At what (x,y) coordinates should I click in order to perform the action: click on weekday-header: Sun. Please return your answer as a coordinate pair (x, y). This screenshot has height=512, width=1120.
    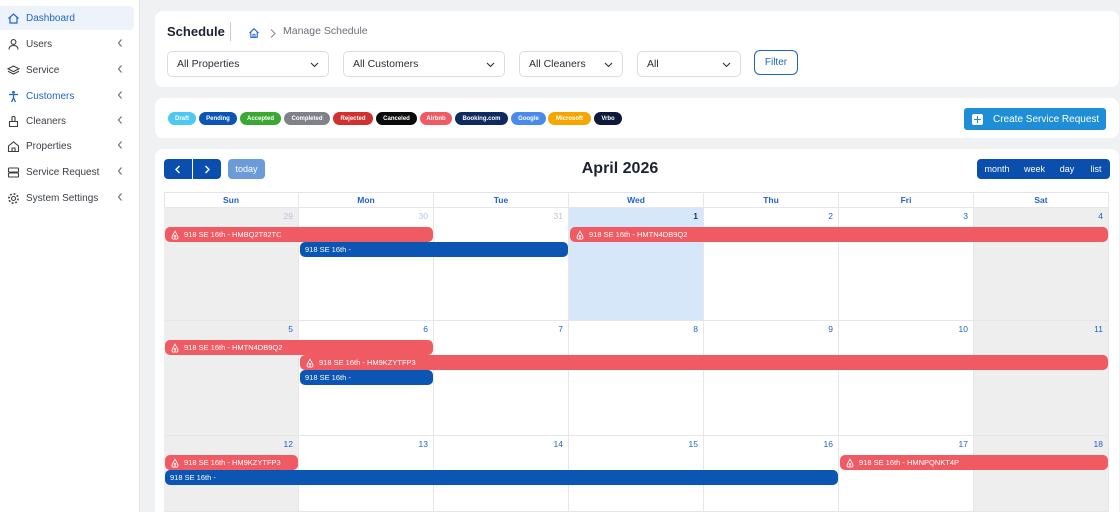
    Looking at the image, I should click on (231, 200).